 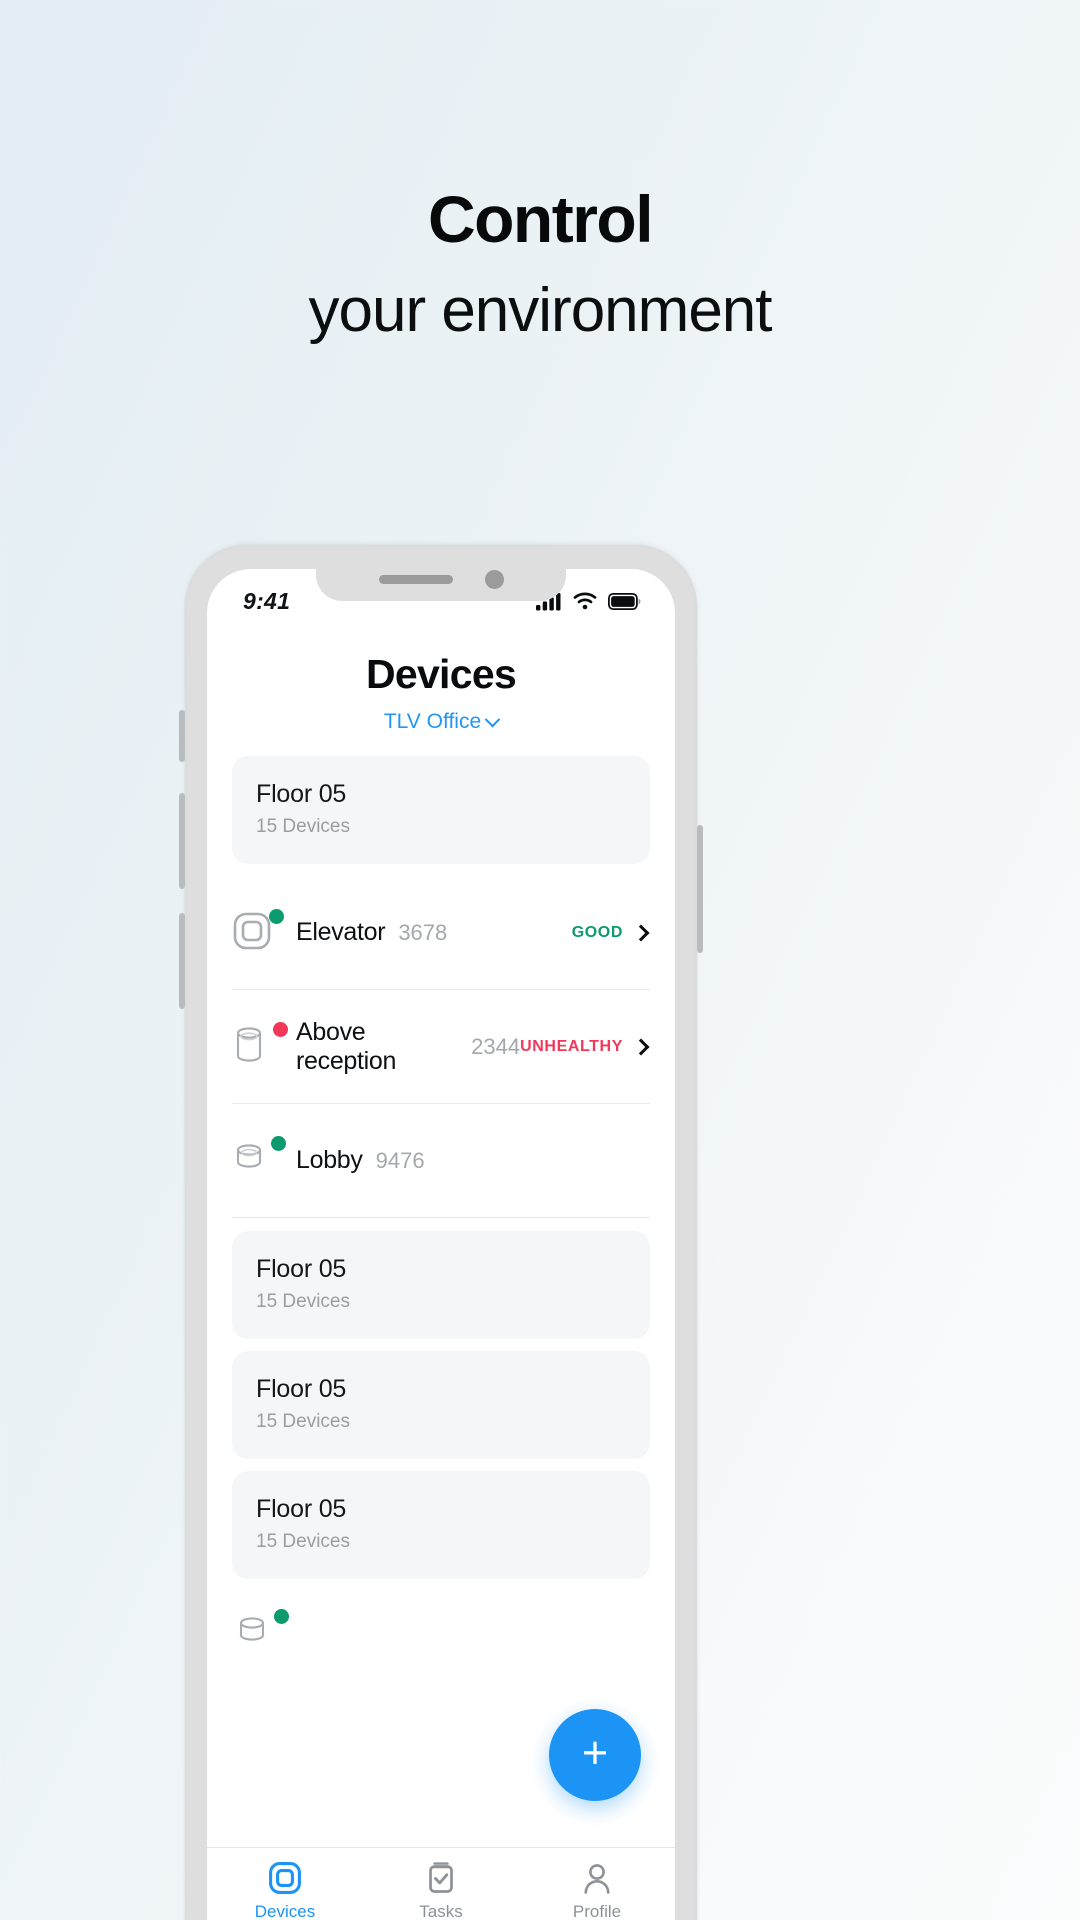 I want to click on device-name: Above reception, so click(x=346, y=1046).